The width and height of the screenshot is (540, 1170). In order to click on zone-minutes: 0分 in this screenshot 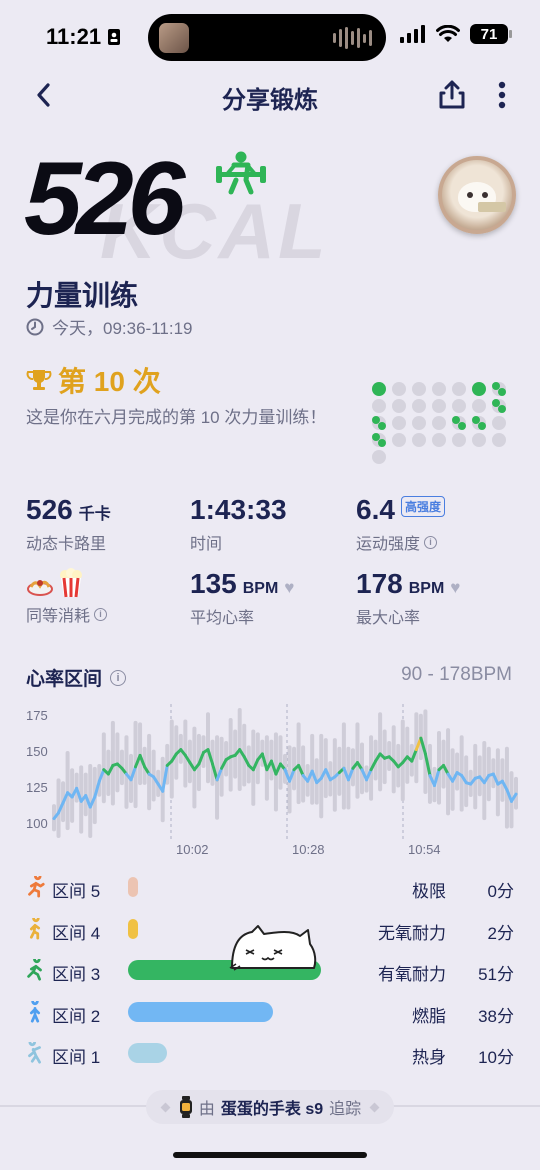, I will do `click(500, 891)`.